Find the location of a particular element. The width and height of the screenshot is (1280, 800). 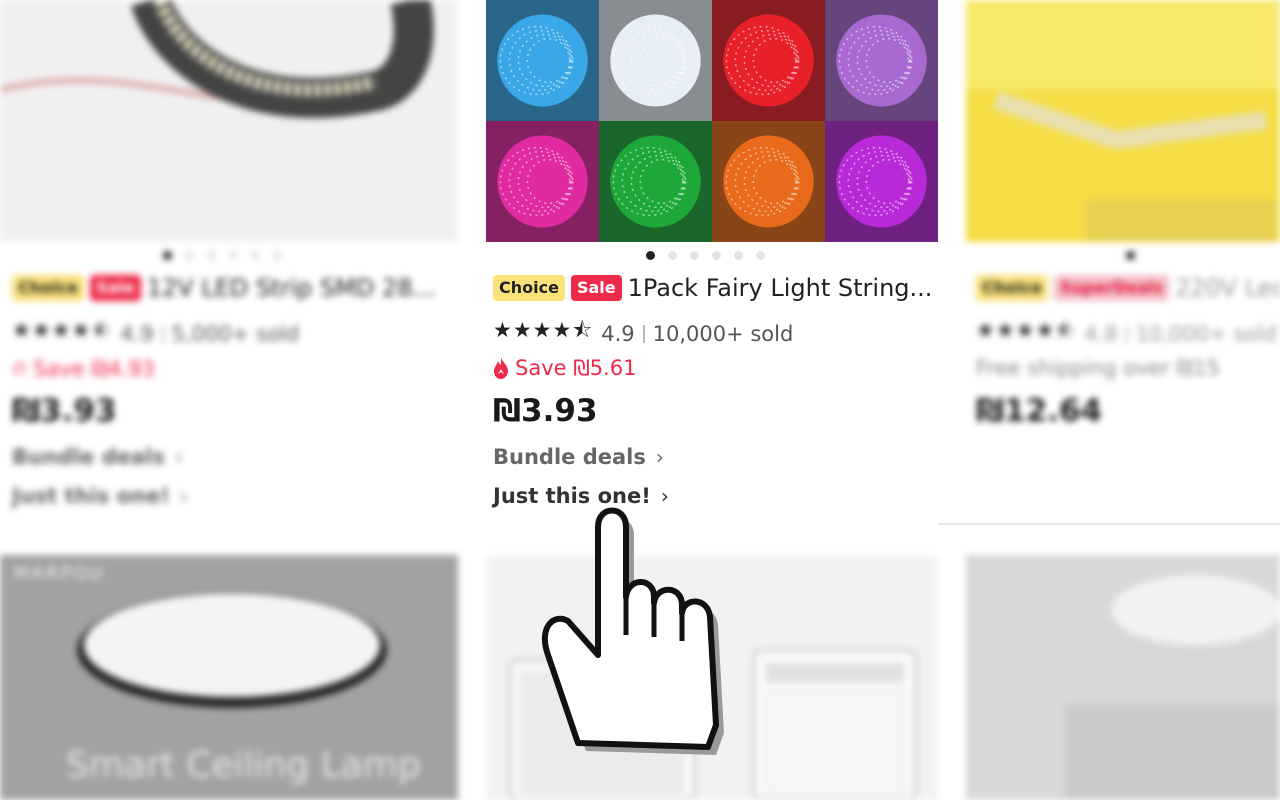

bundle-deals-link-1: Bundle deals › is located at coordinates (97, 457).